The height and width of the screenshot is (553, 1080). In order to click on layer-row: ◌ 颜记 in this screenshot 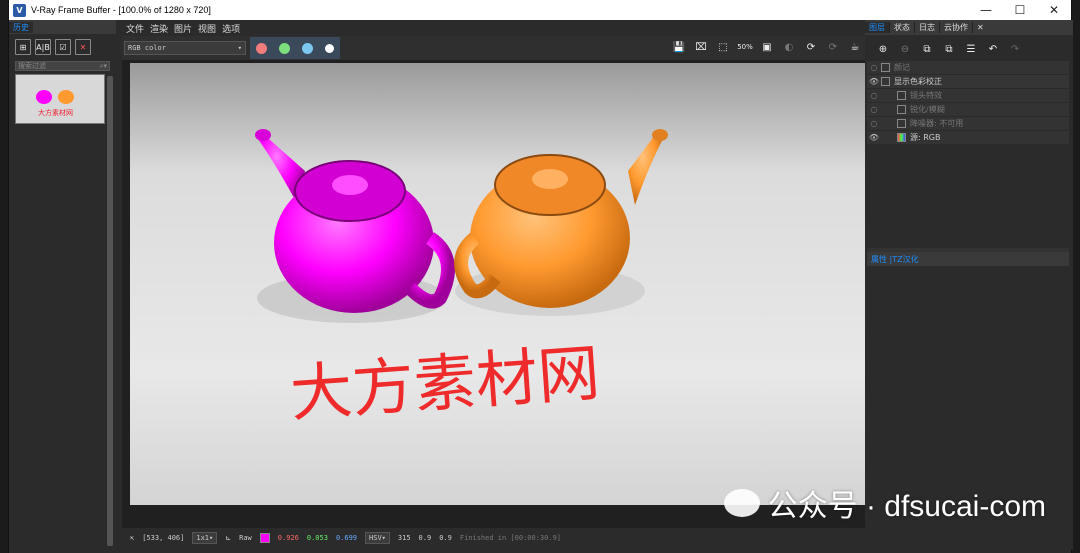, I will do `click(968, 68)`.